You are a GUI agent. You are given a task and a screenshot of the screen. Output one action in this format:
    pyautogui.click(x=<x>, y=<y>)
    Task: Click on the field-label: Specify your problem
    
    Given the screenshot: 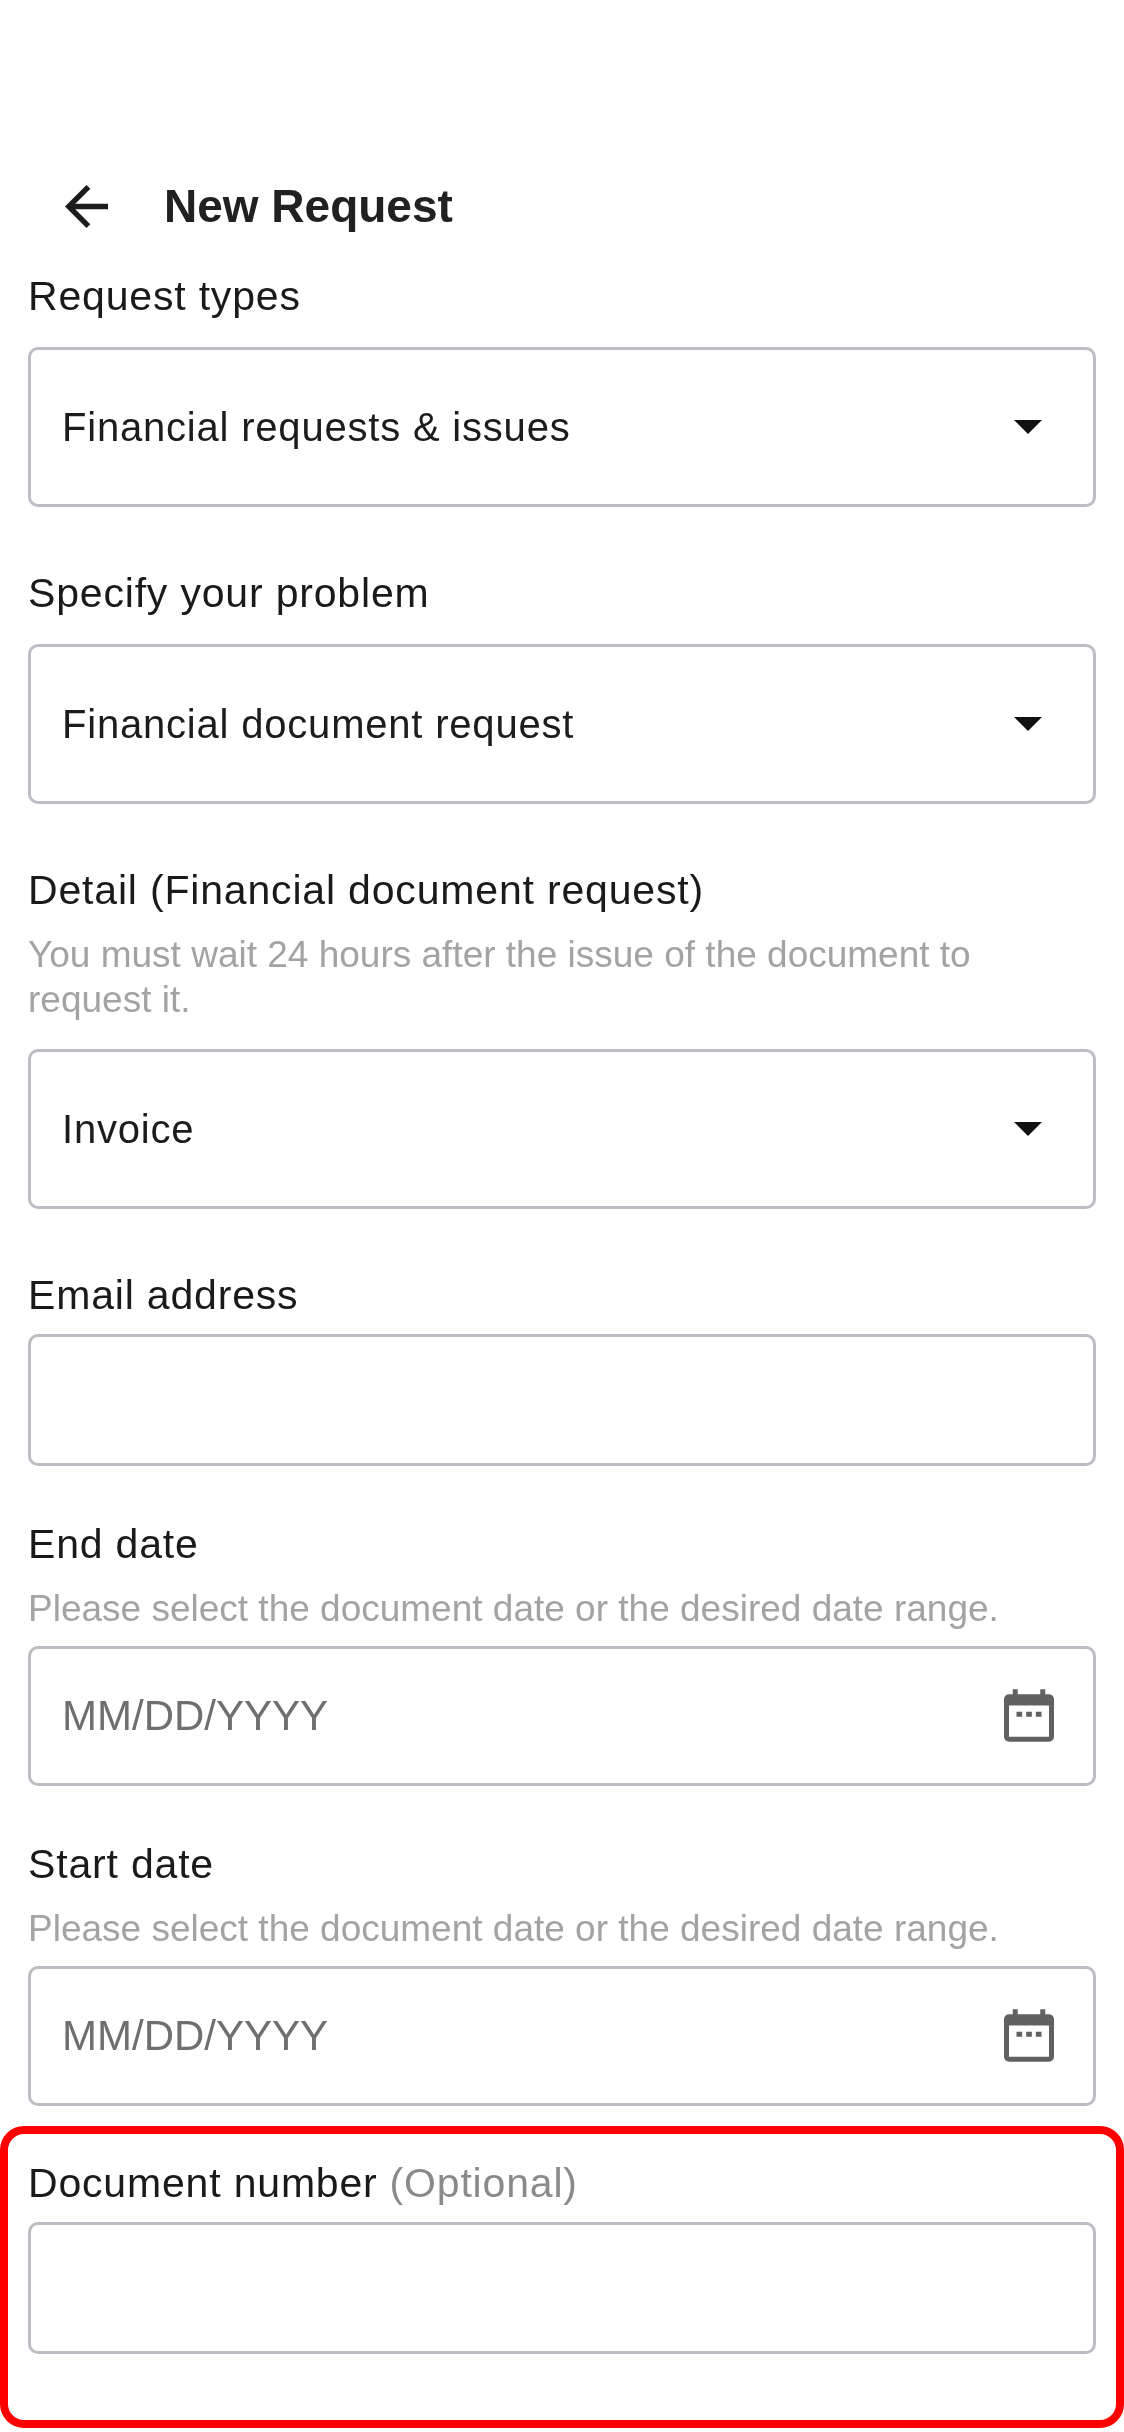 What is the action you would take?
    pyautogui.click(x=229, y=593)
    